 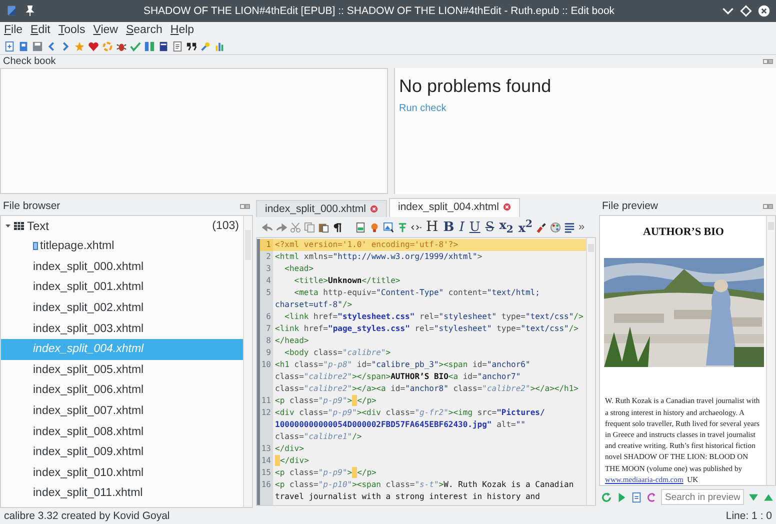 I want to click on align-icon, so click(x=570, y=227).